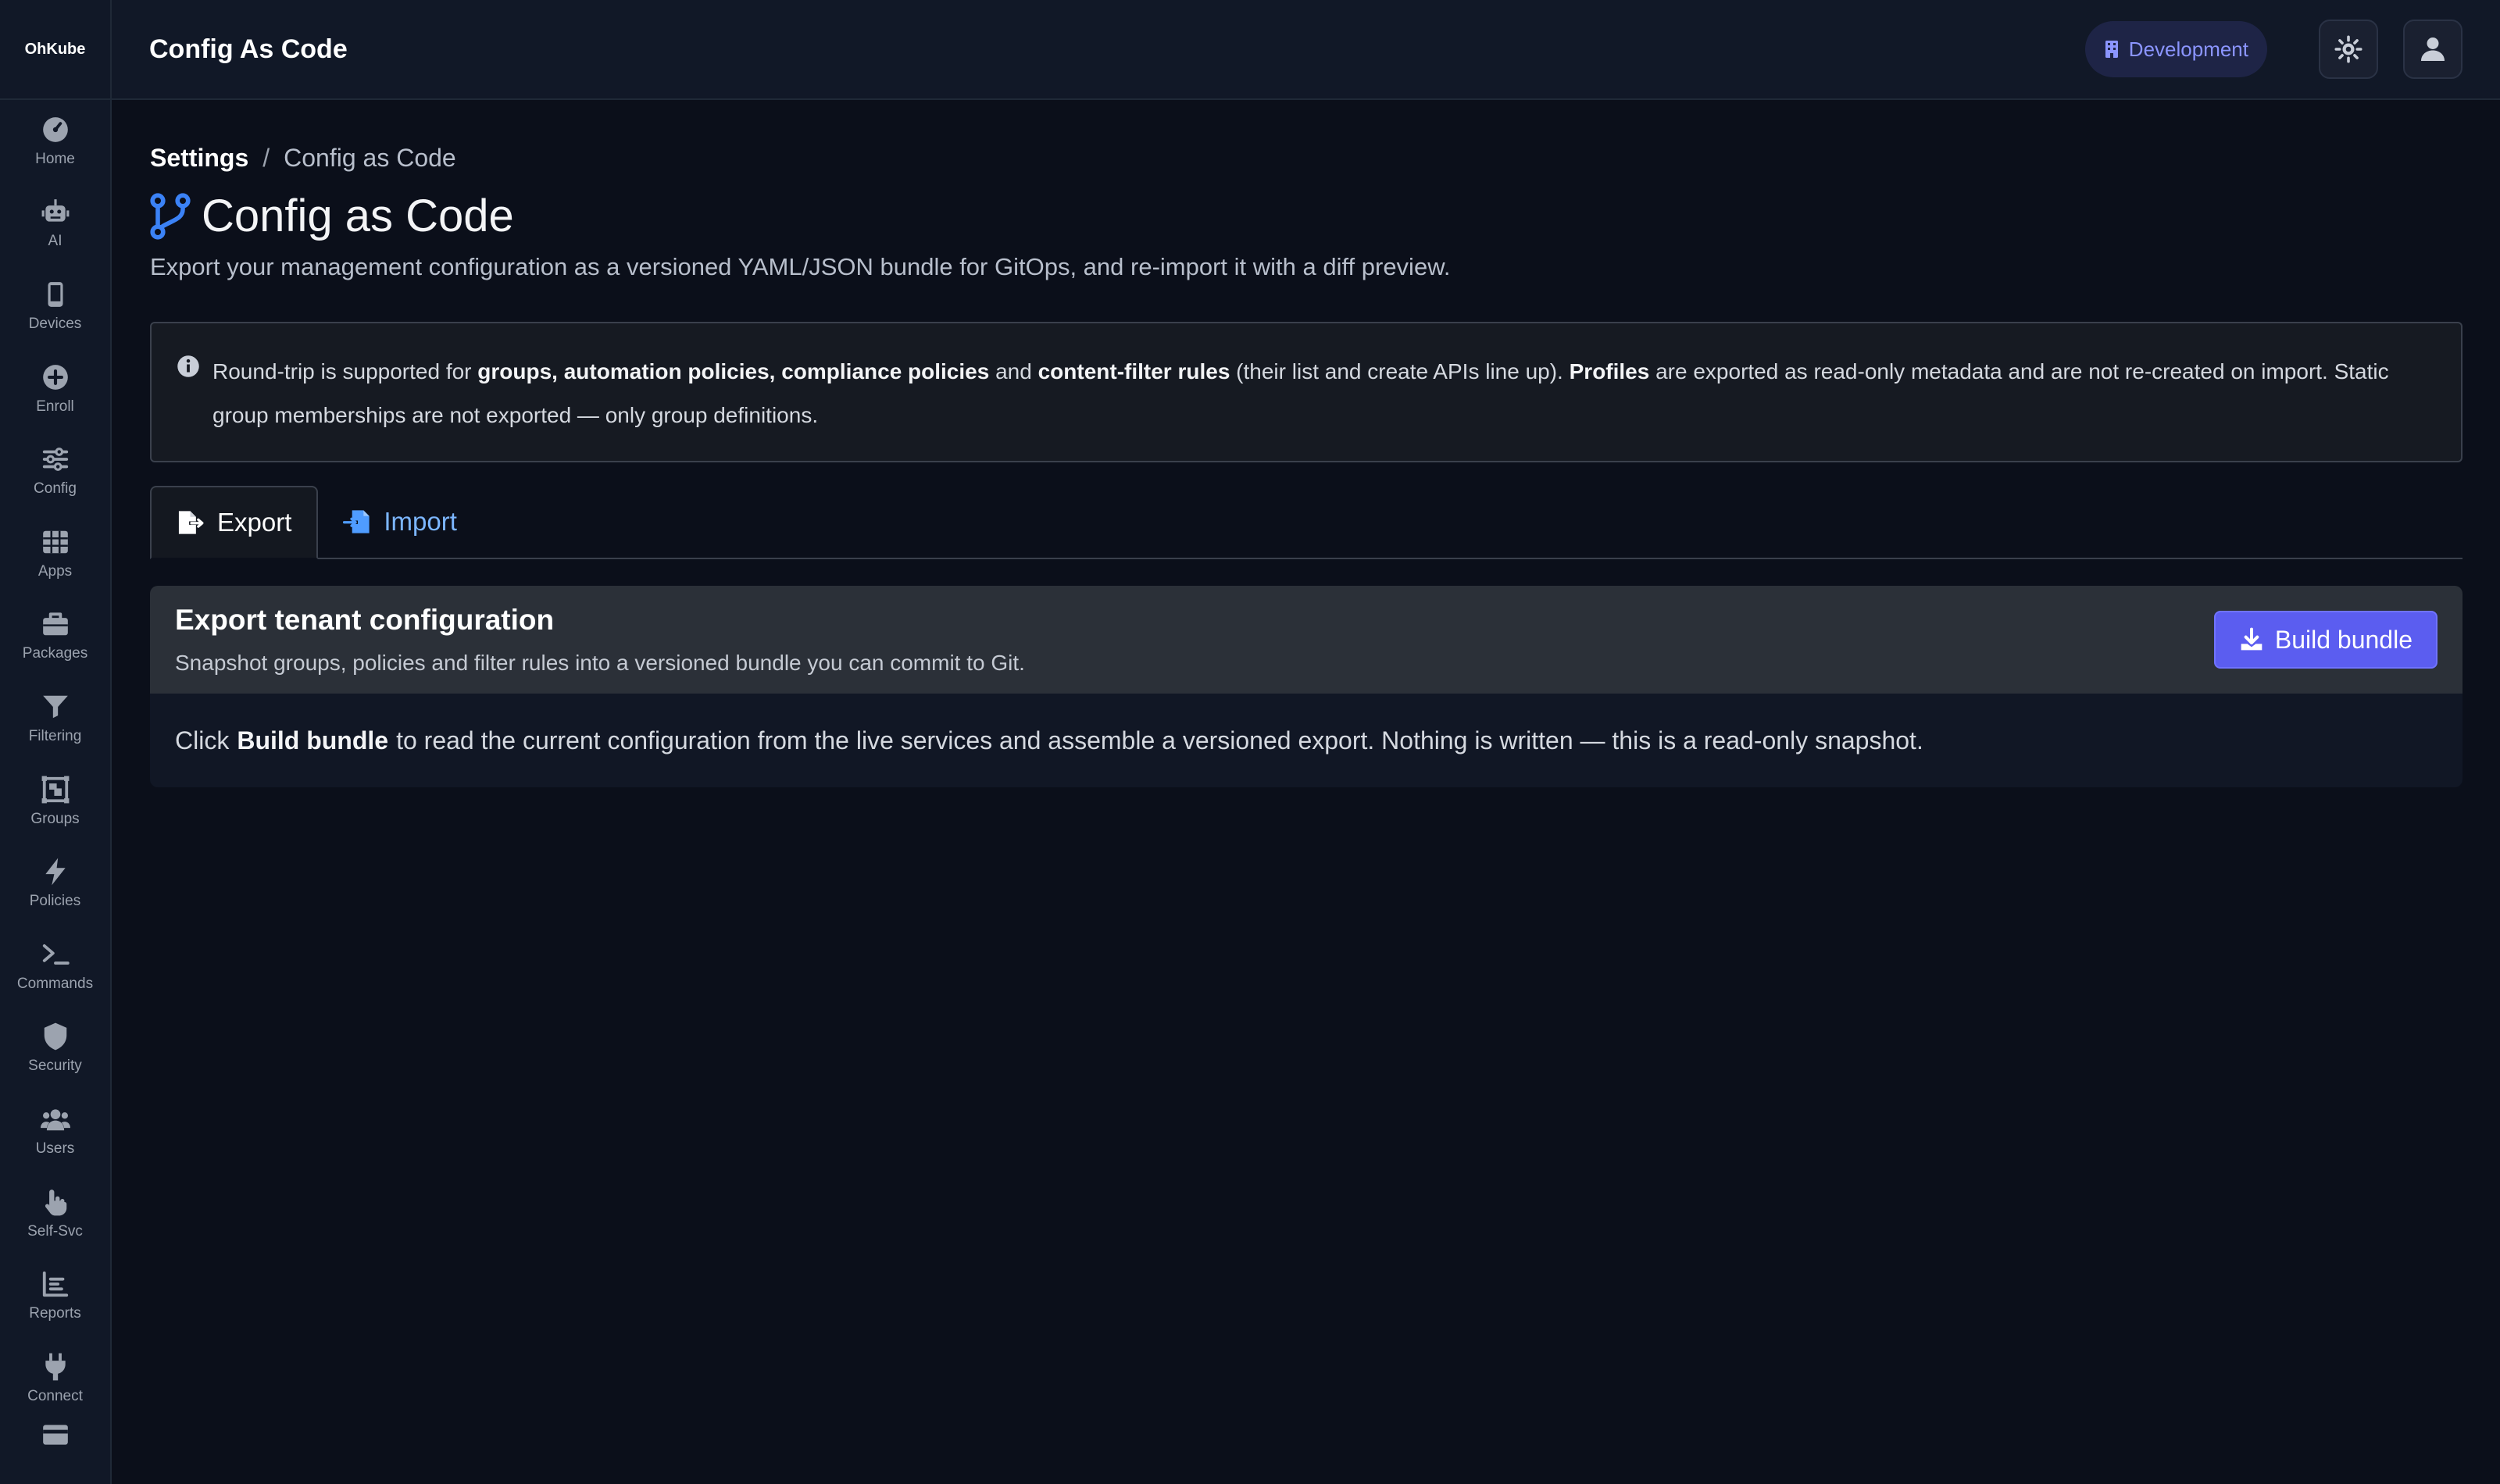 The image size is (2500, 1484). I want to click on sidebar-item-apps: Apps, so click(55, 553).